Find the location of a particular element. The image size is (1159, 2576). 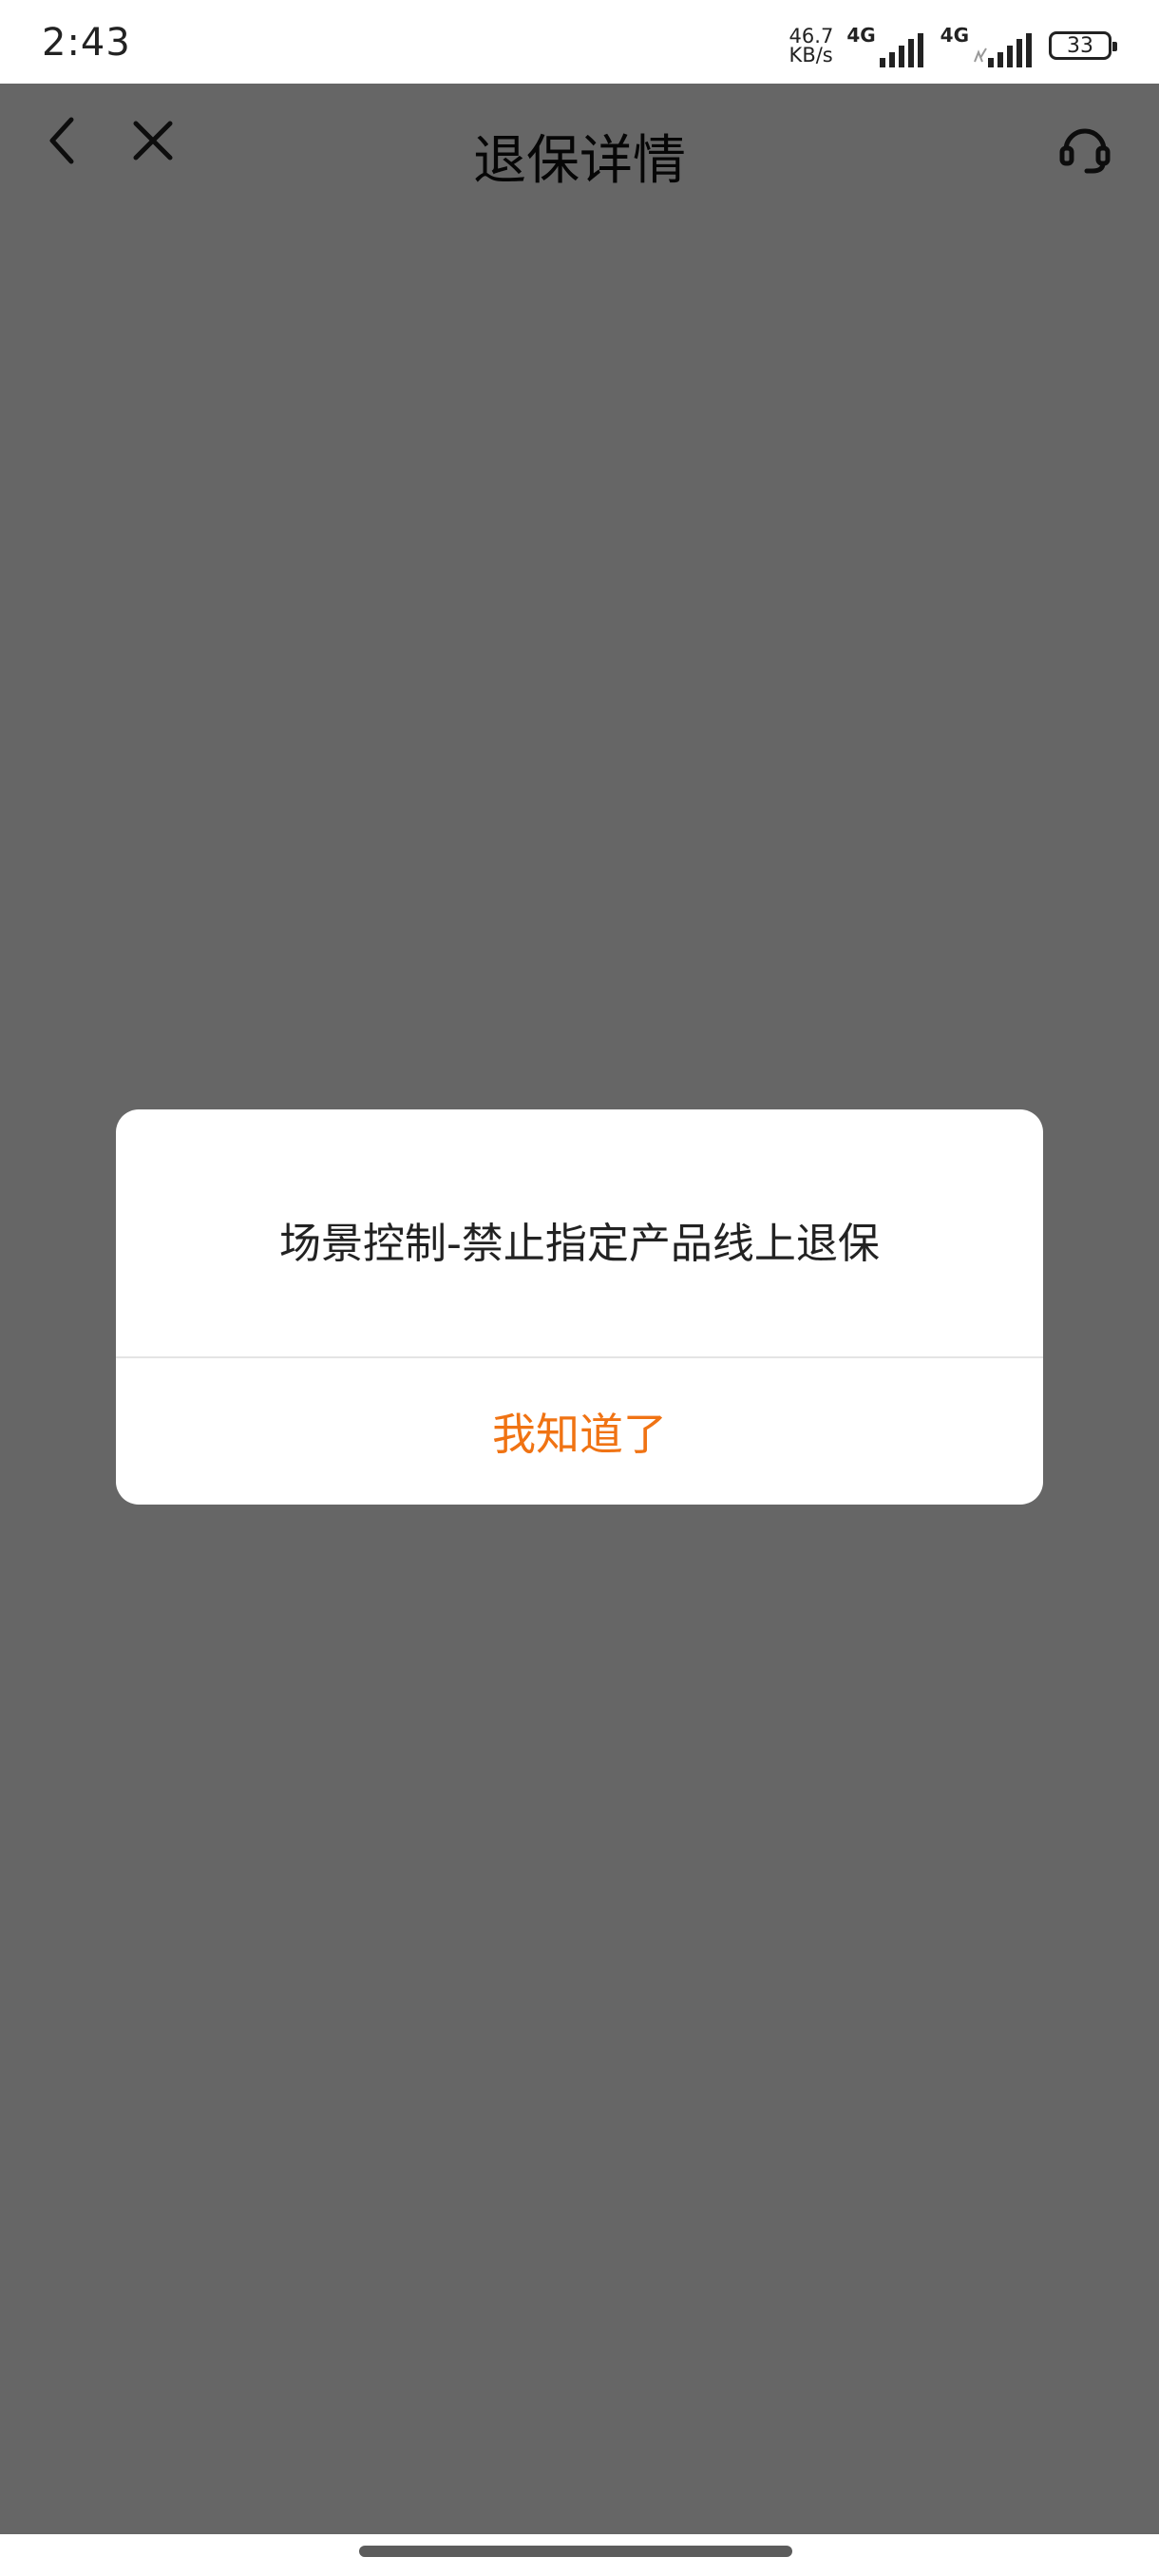

status-time: 2:43 is located at coordinates (86, 43).